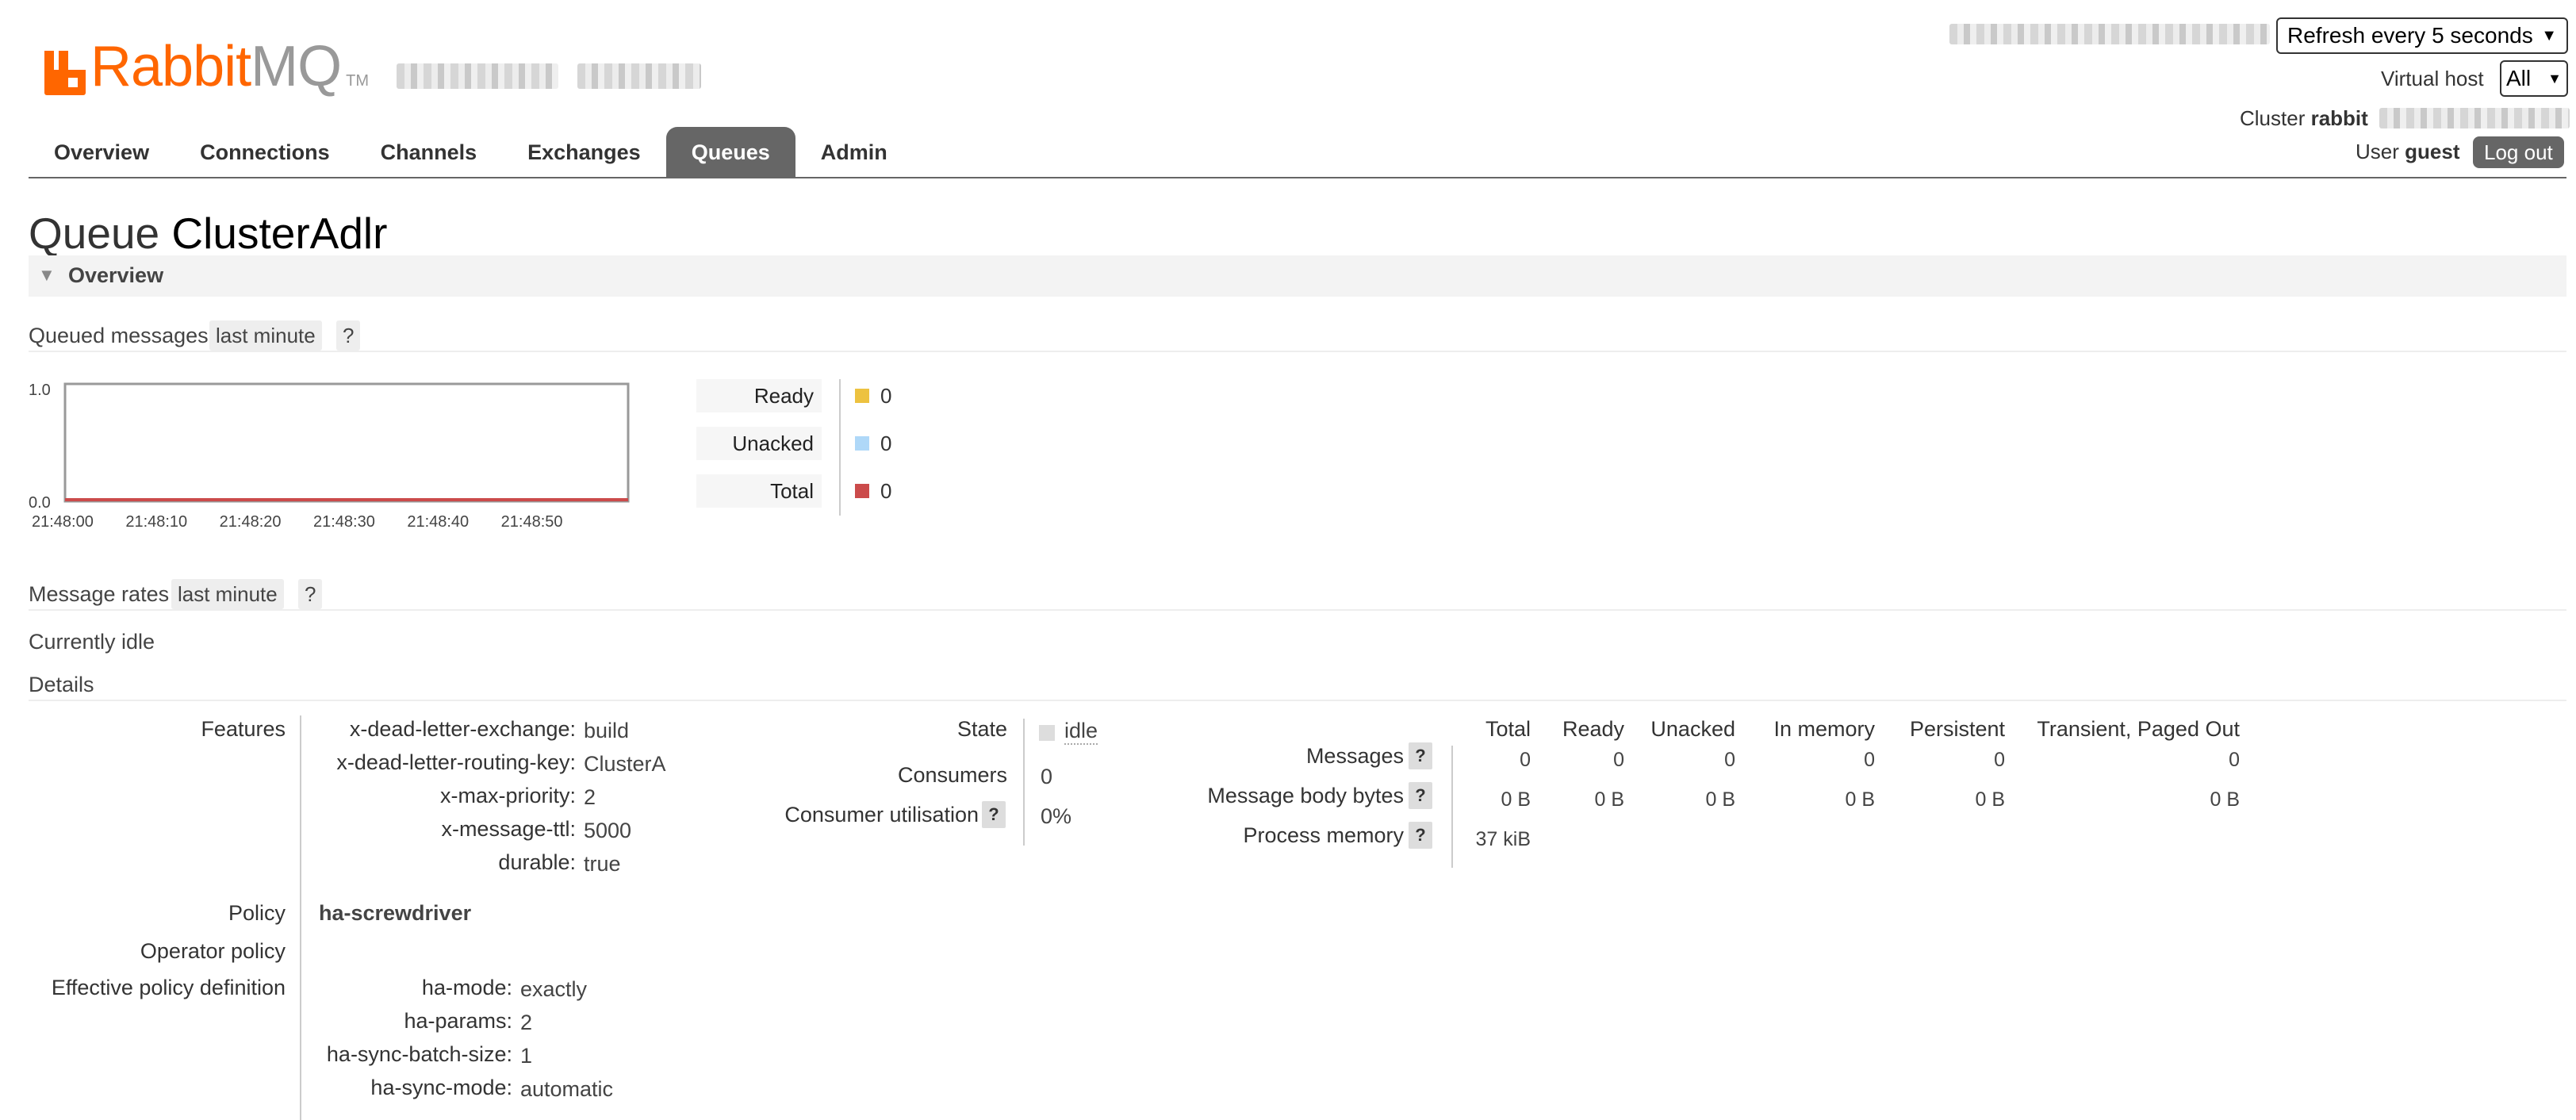 The height and width of the screenshot is (1120, 2576). I want to click on message-rates-label: Message rates, so click(99, 594).